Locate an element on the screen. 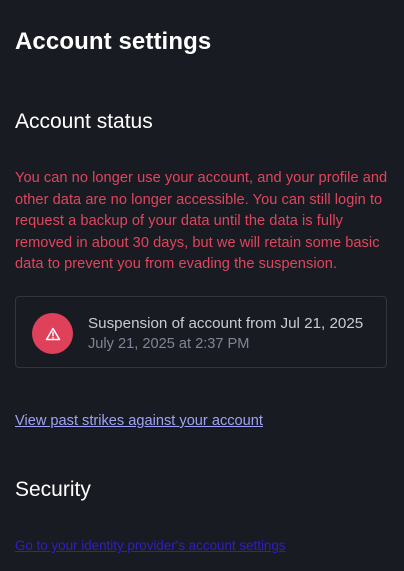 The height and width of the screenshot is (571, 404). strike-title: Suspension of account from Jul 21, 2025 is located at coordinates (226, 323).